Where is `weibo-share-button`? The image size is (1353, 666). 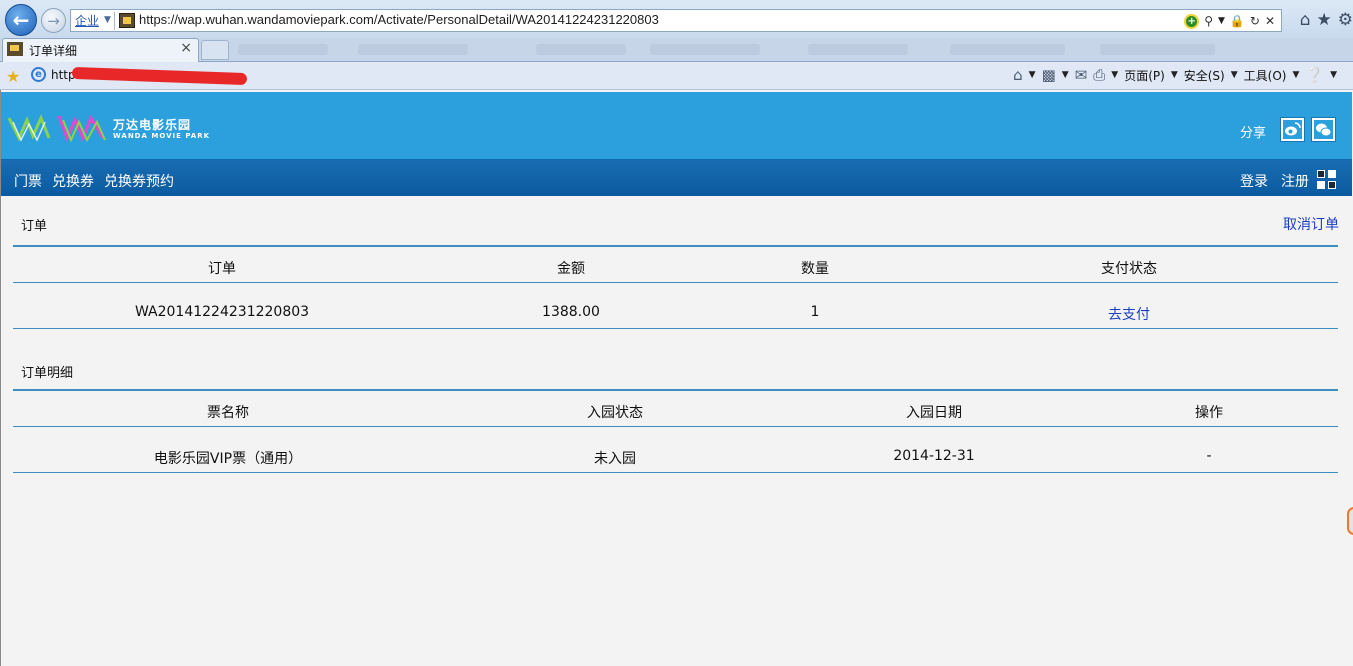 weibo-share-button is located at coordinates (1292, 129).